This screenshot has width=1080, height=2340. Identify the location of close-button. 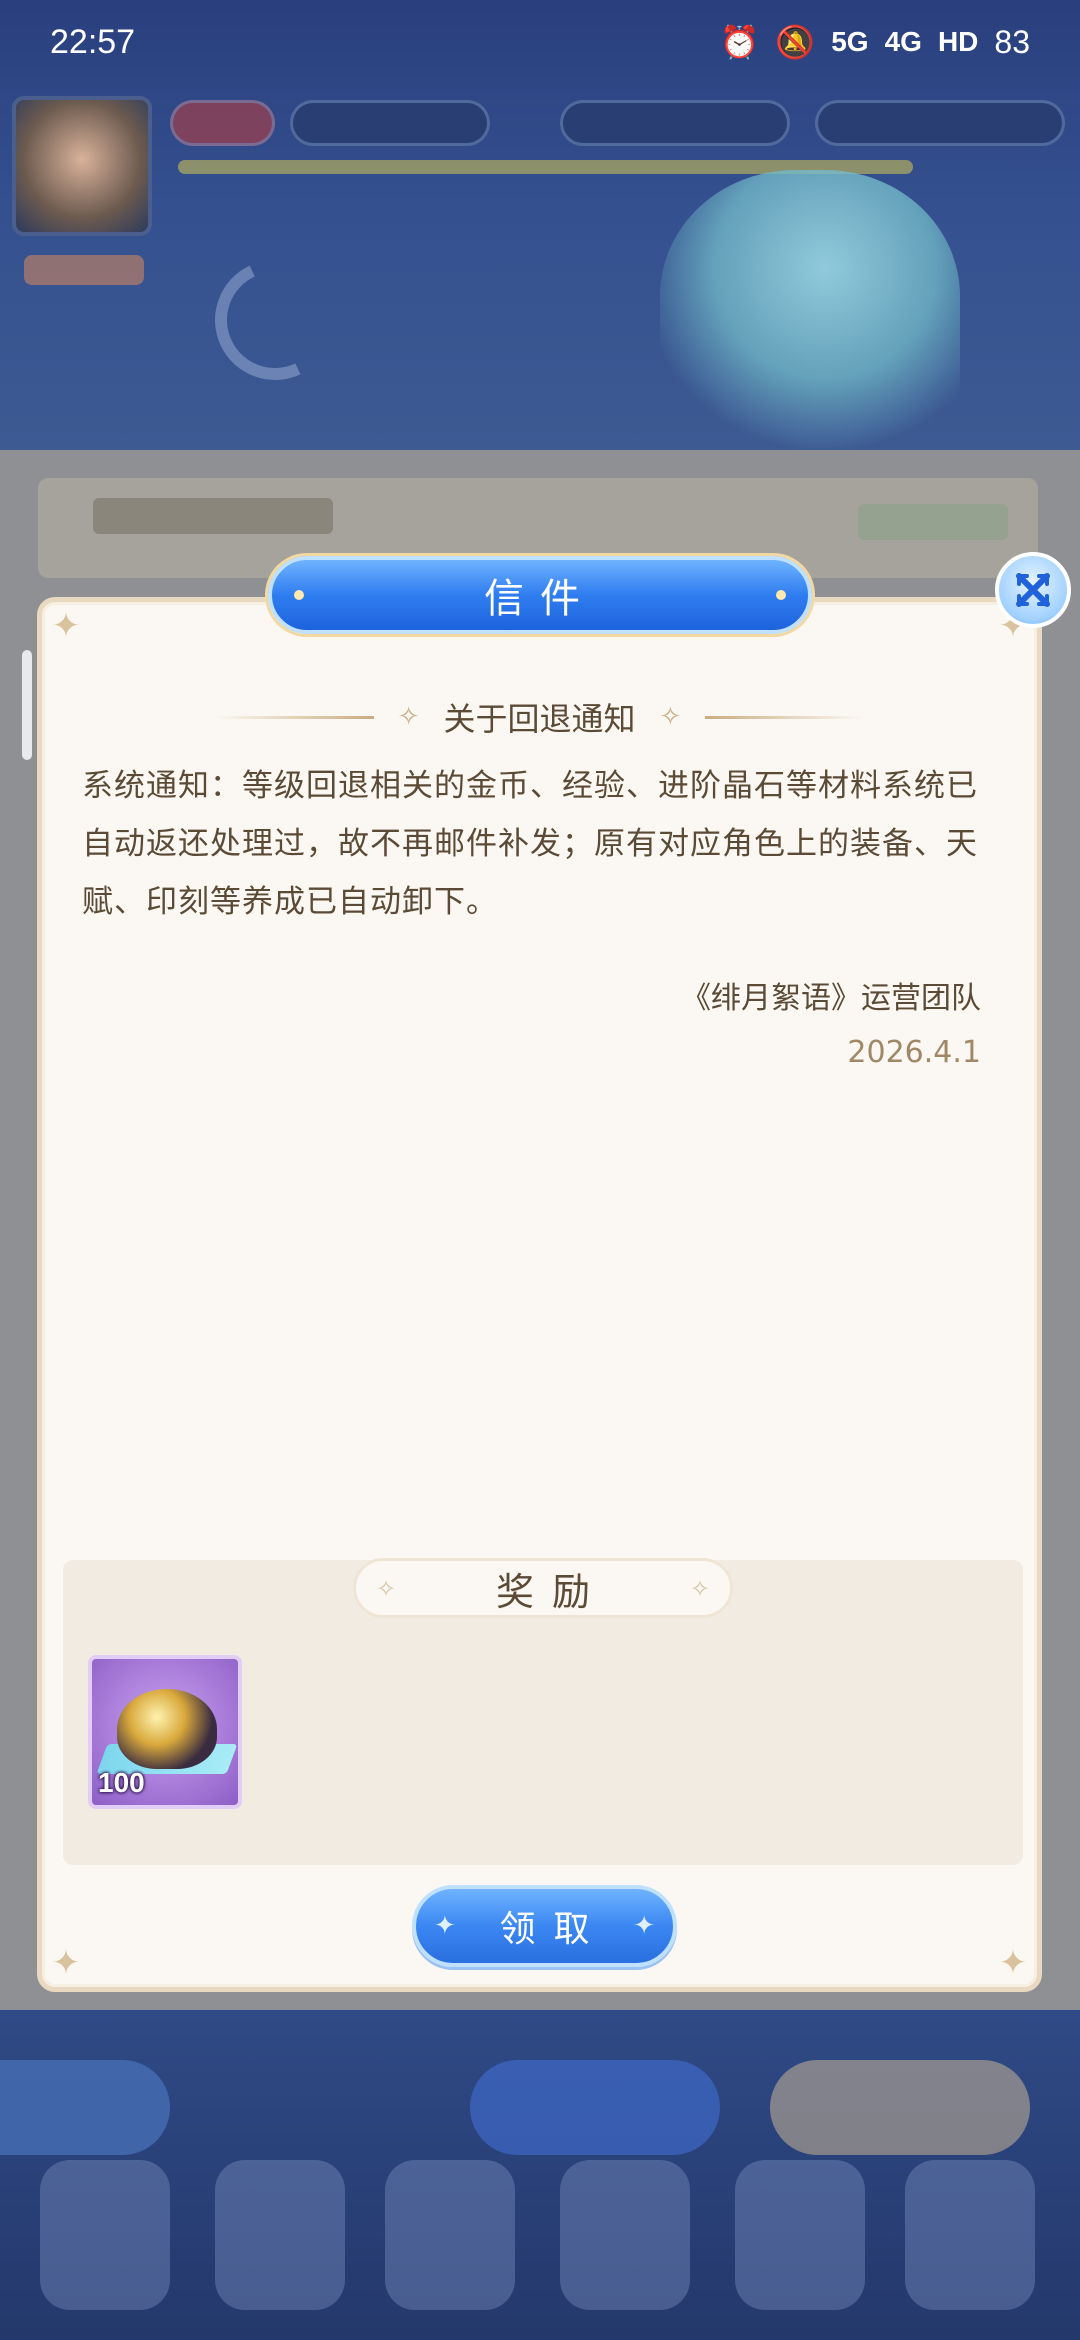
(1033, 590).